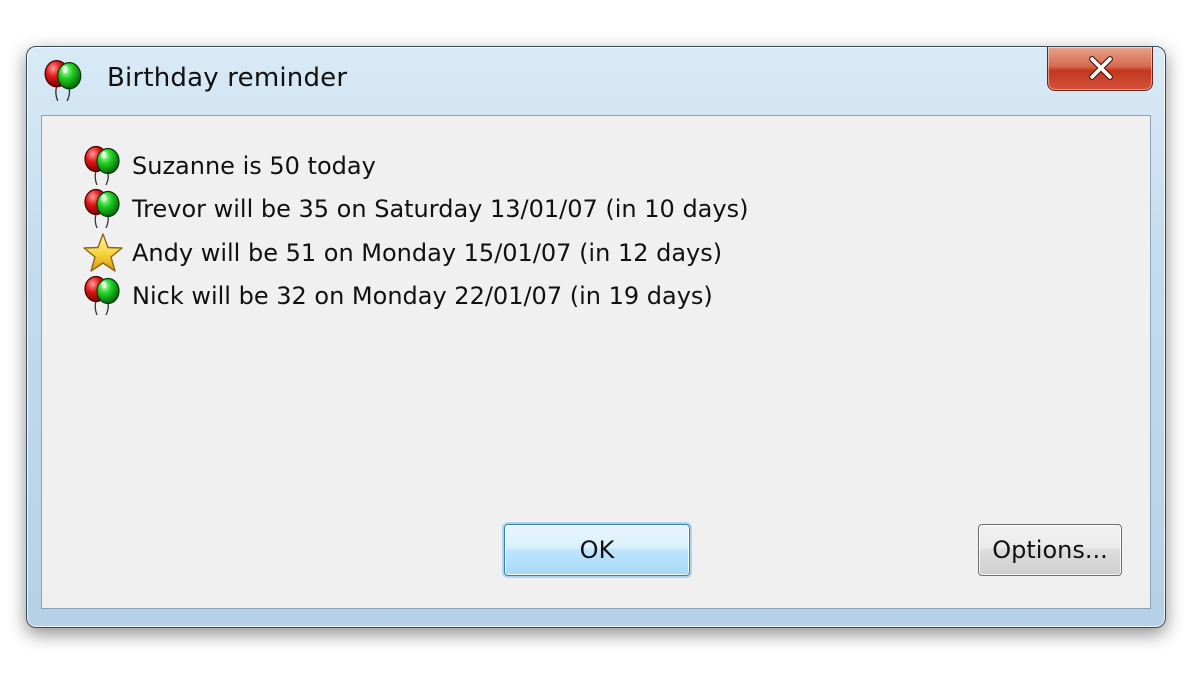  I want to click on list-item: Suzanne is 50 today, so click(415, 166).